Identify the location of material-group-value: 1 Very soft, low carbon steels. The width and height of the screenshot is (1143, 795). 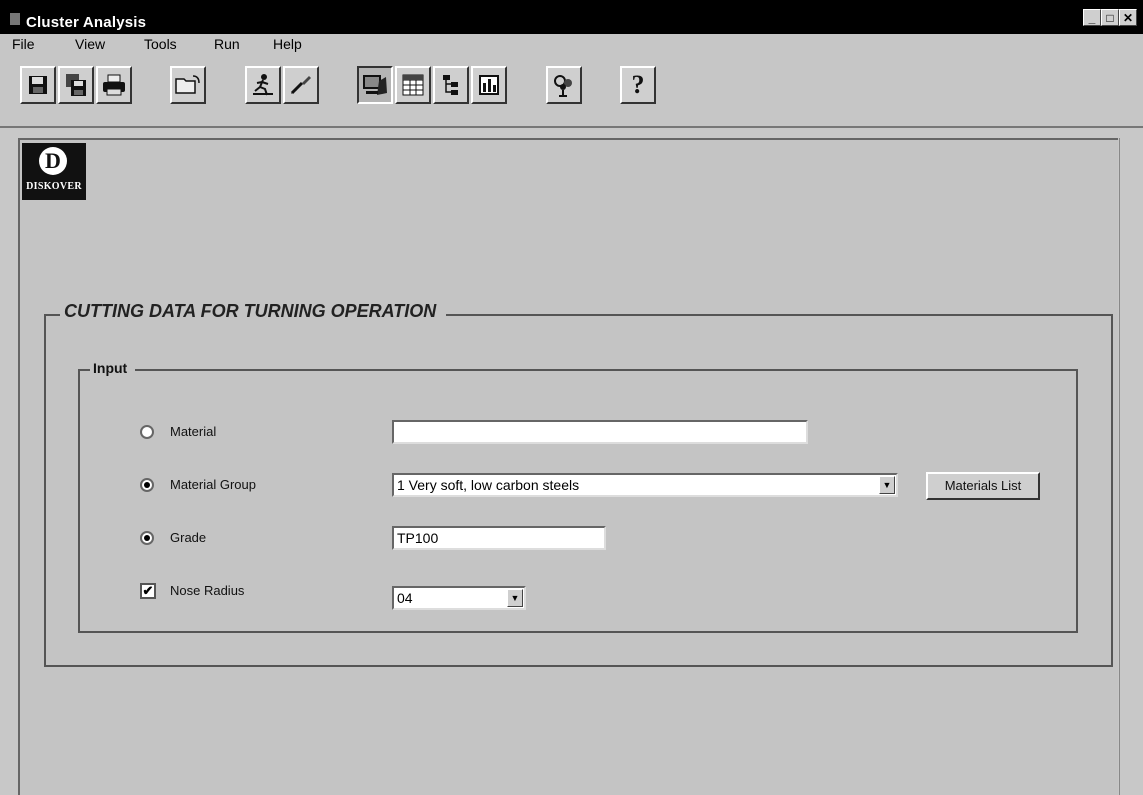
(488, 485).